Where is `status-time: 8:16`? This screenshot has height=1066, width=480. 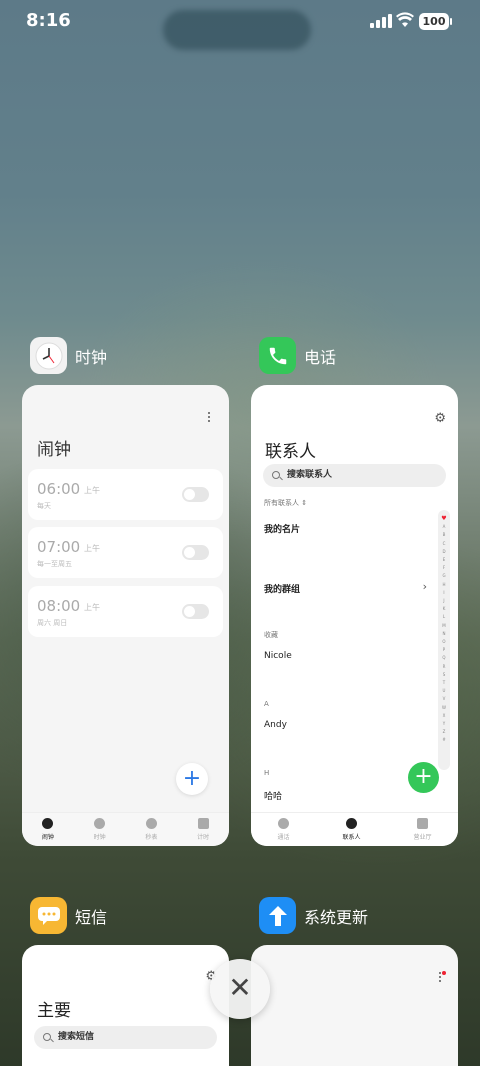 status-time: 8:16 is located at coordinates (48, 20).